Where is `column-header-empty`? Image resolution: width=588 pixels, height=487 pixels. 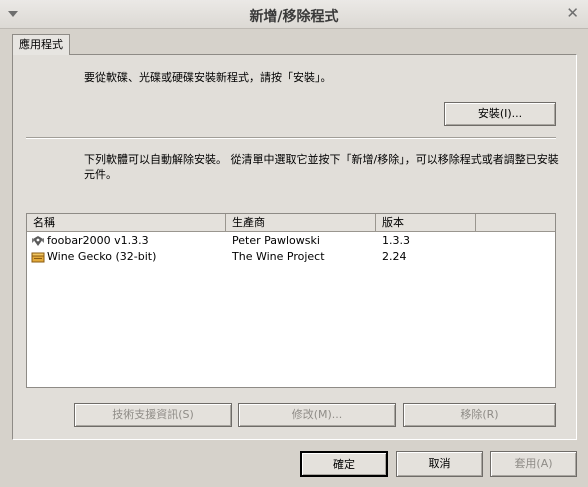 column-header-empty is located at coordinates (515, 223).